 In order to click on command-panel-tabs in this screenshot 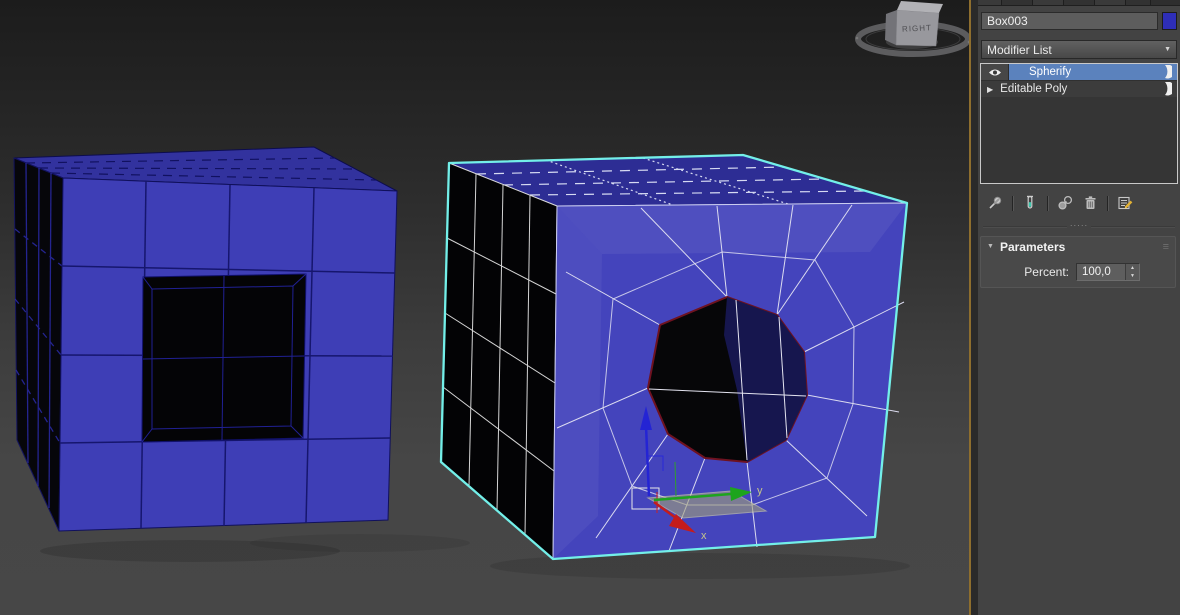, I will do `click(1079, 3)`.